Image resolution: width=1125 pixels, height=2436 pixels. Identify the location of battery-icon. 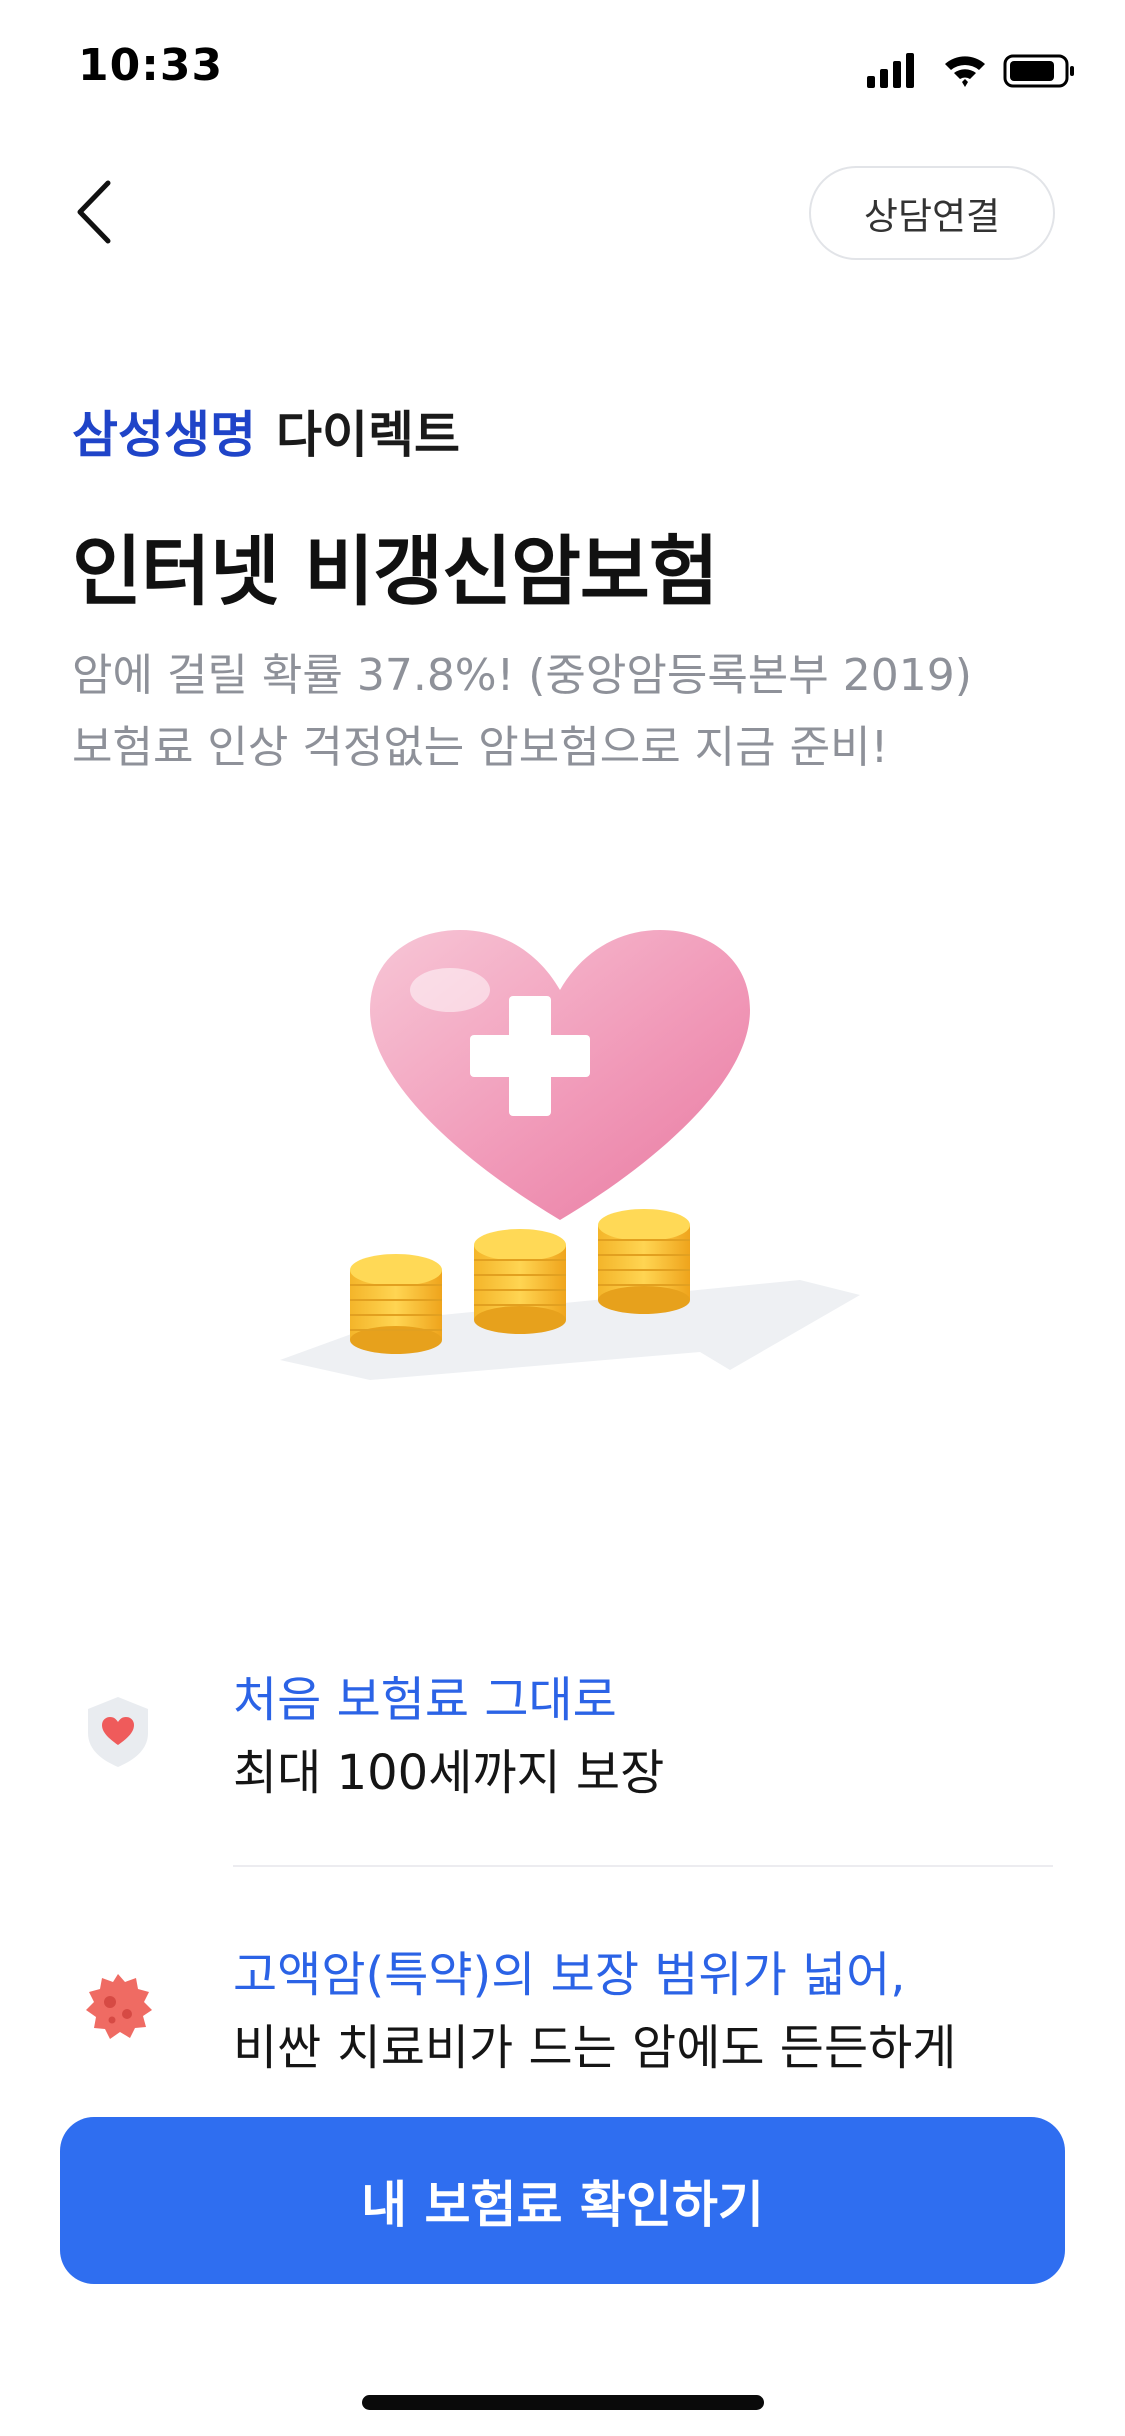
(1038, 71).